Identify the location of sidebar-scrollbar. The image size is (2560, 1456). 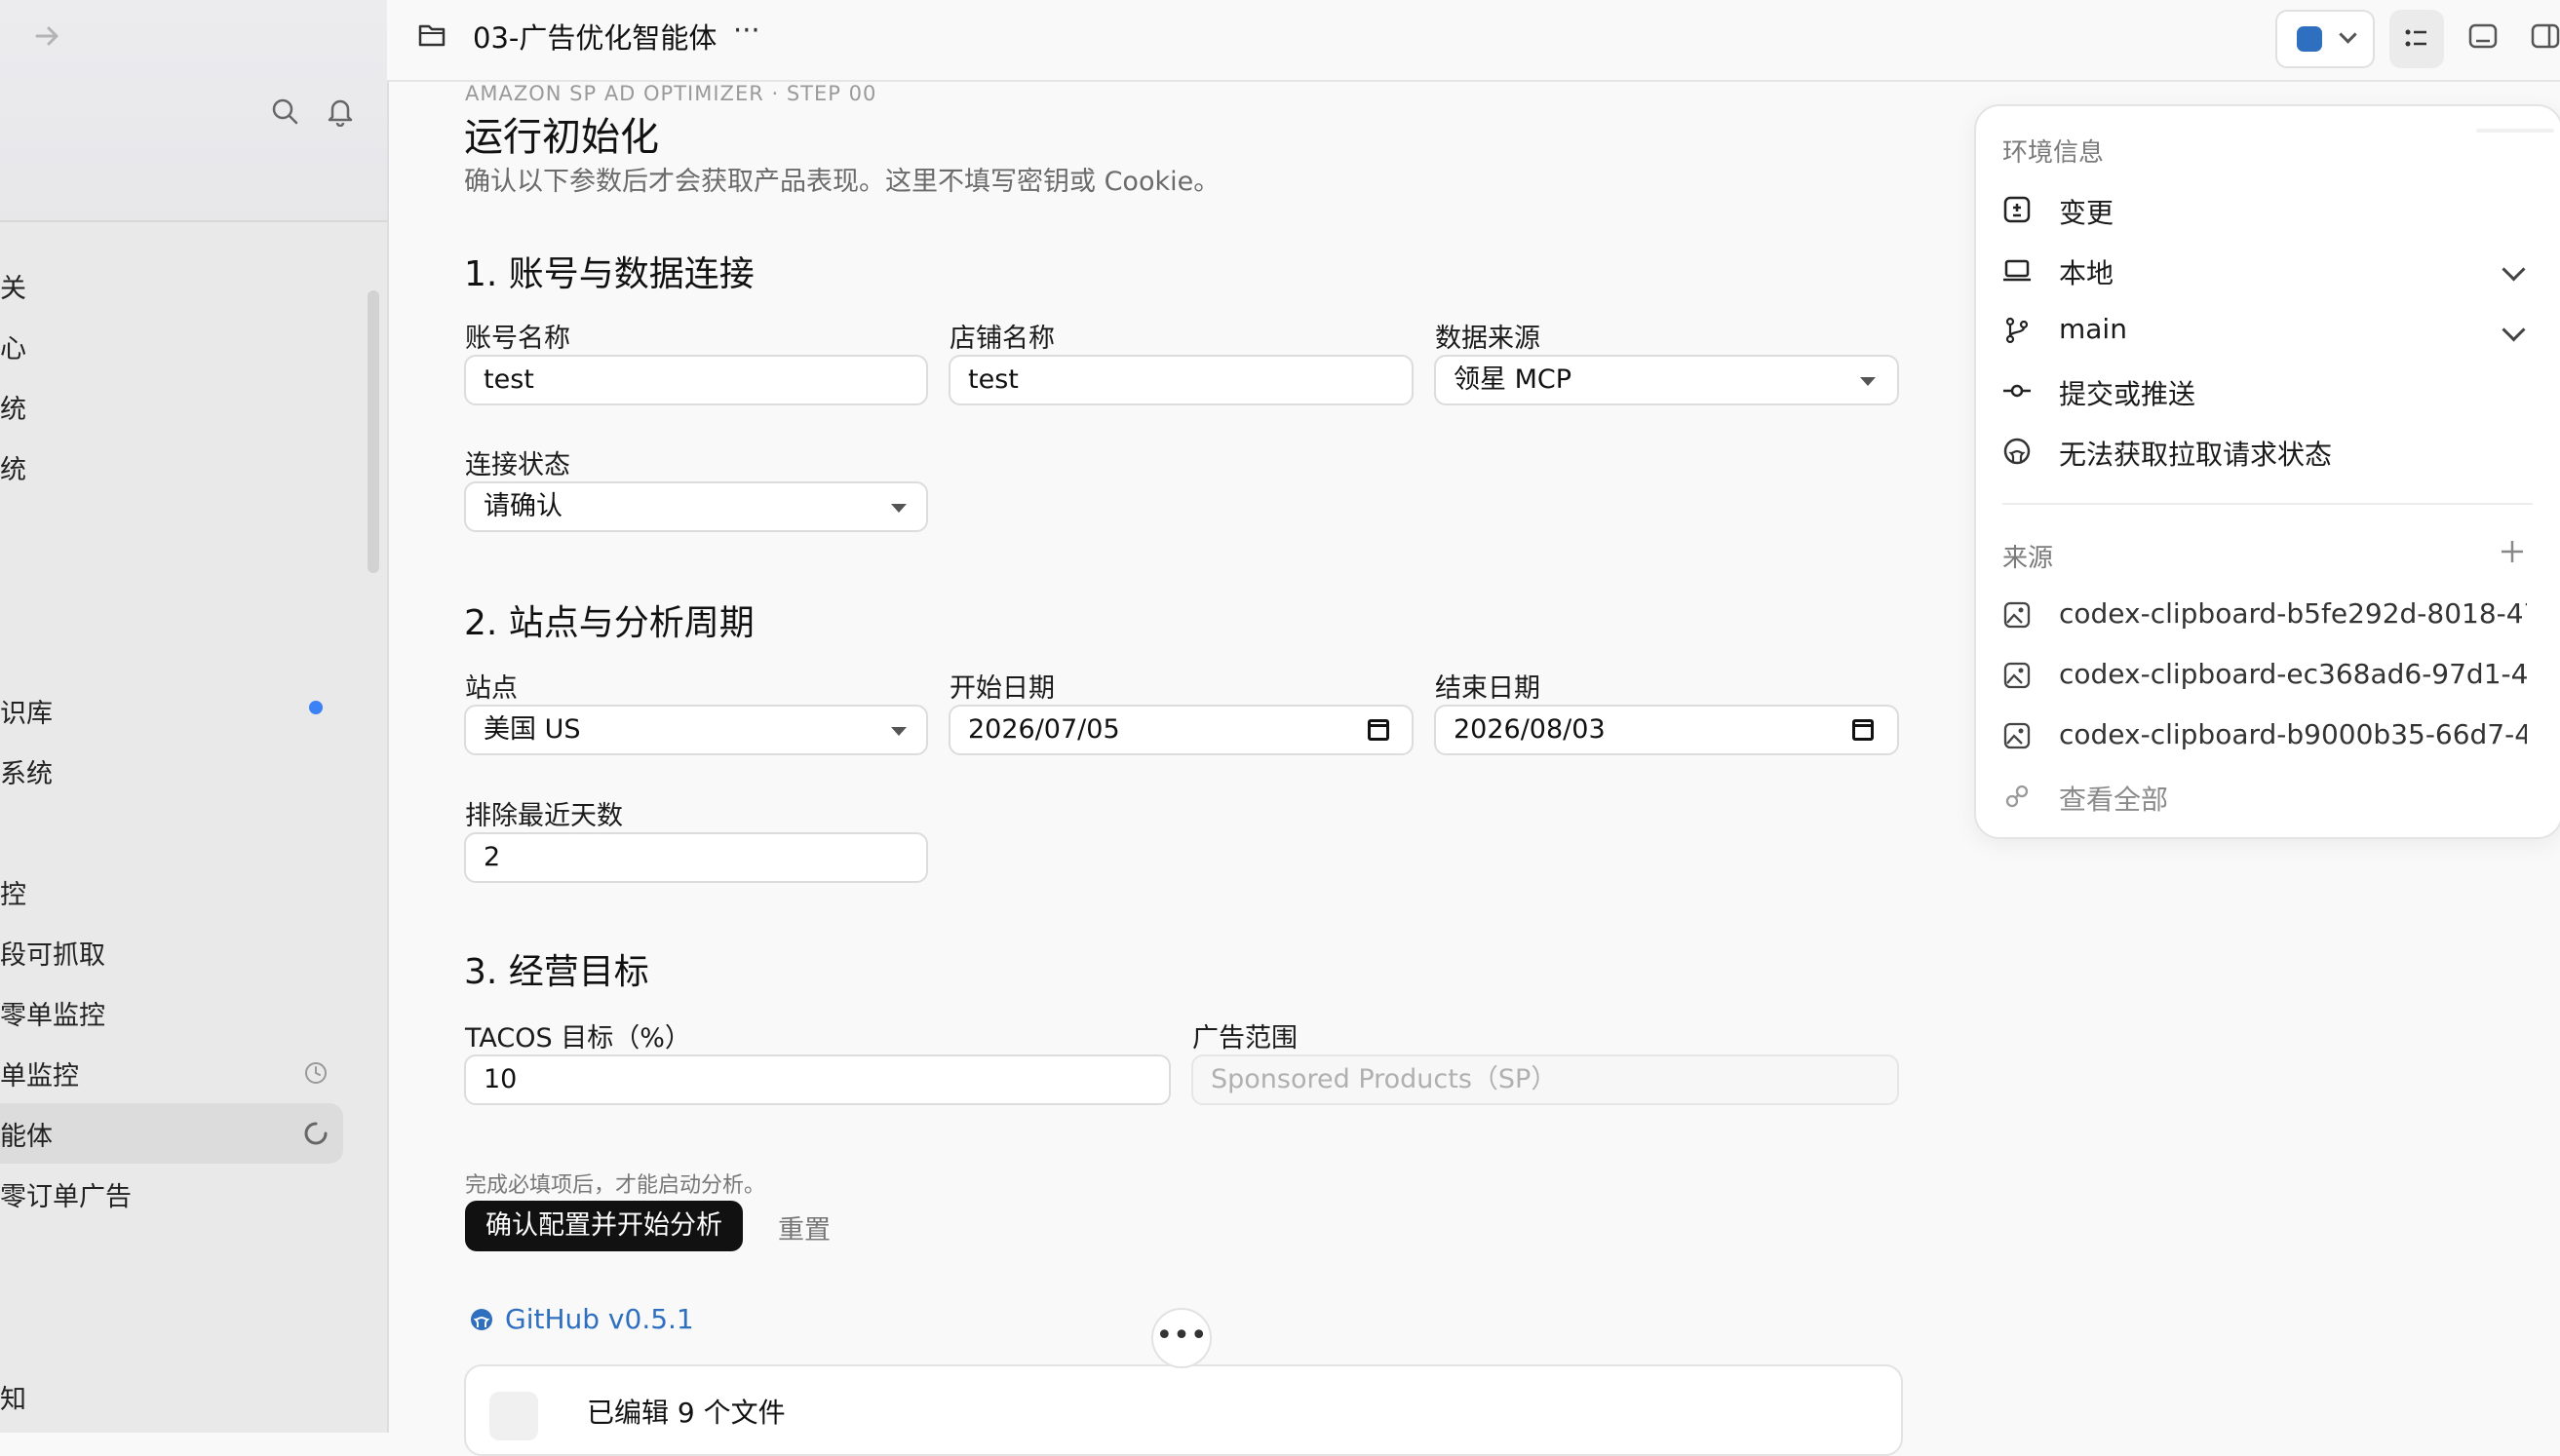
(373, 431).